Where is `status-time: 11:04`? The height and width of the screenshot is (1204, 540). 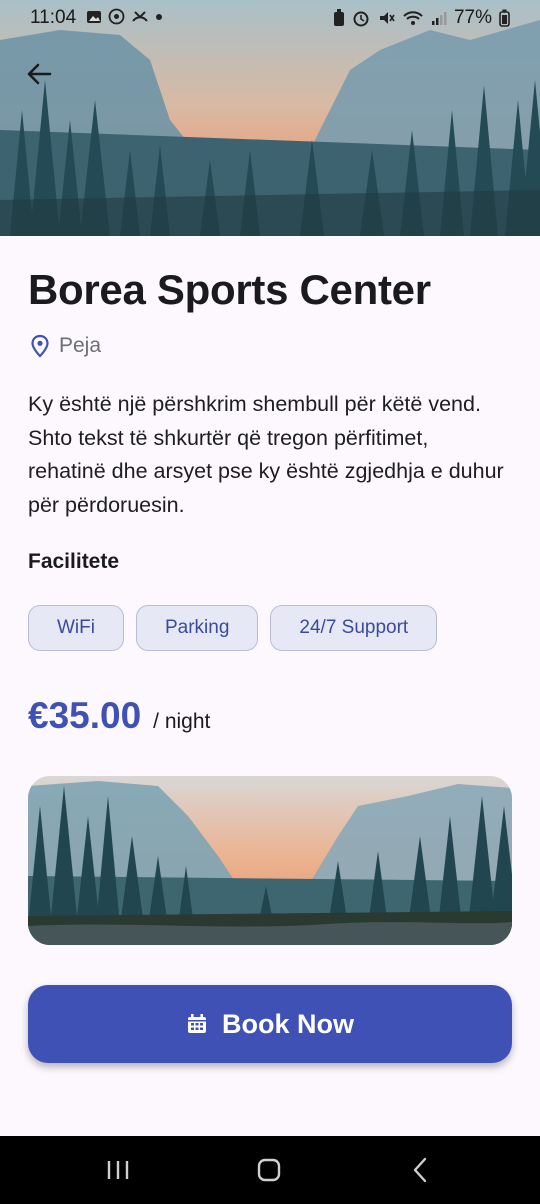 status-time: 11:04 is located at coordinates (53, 17).